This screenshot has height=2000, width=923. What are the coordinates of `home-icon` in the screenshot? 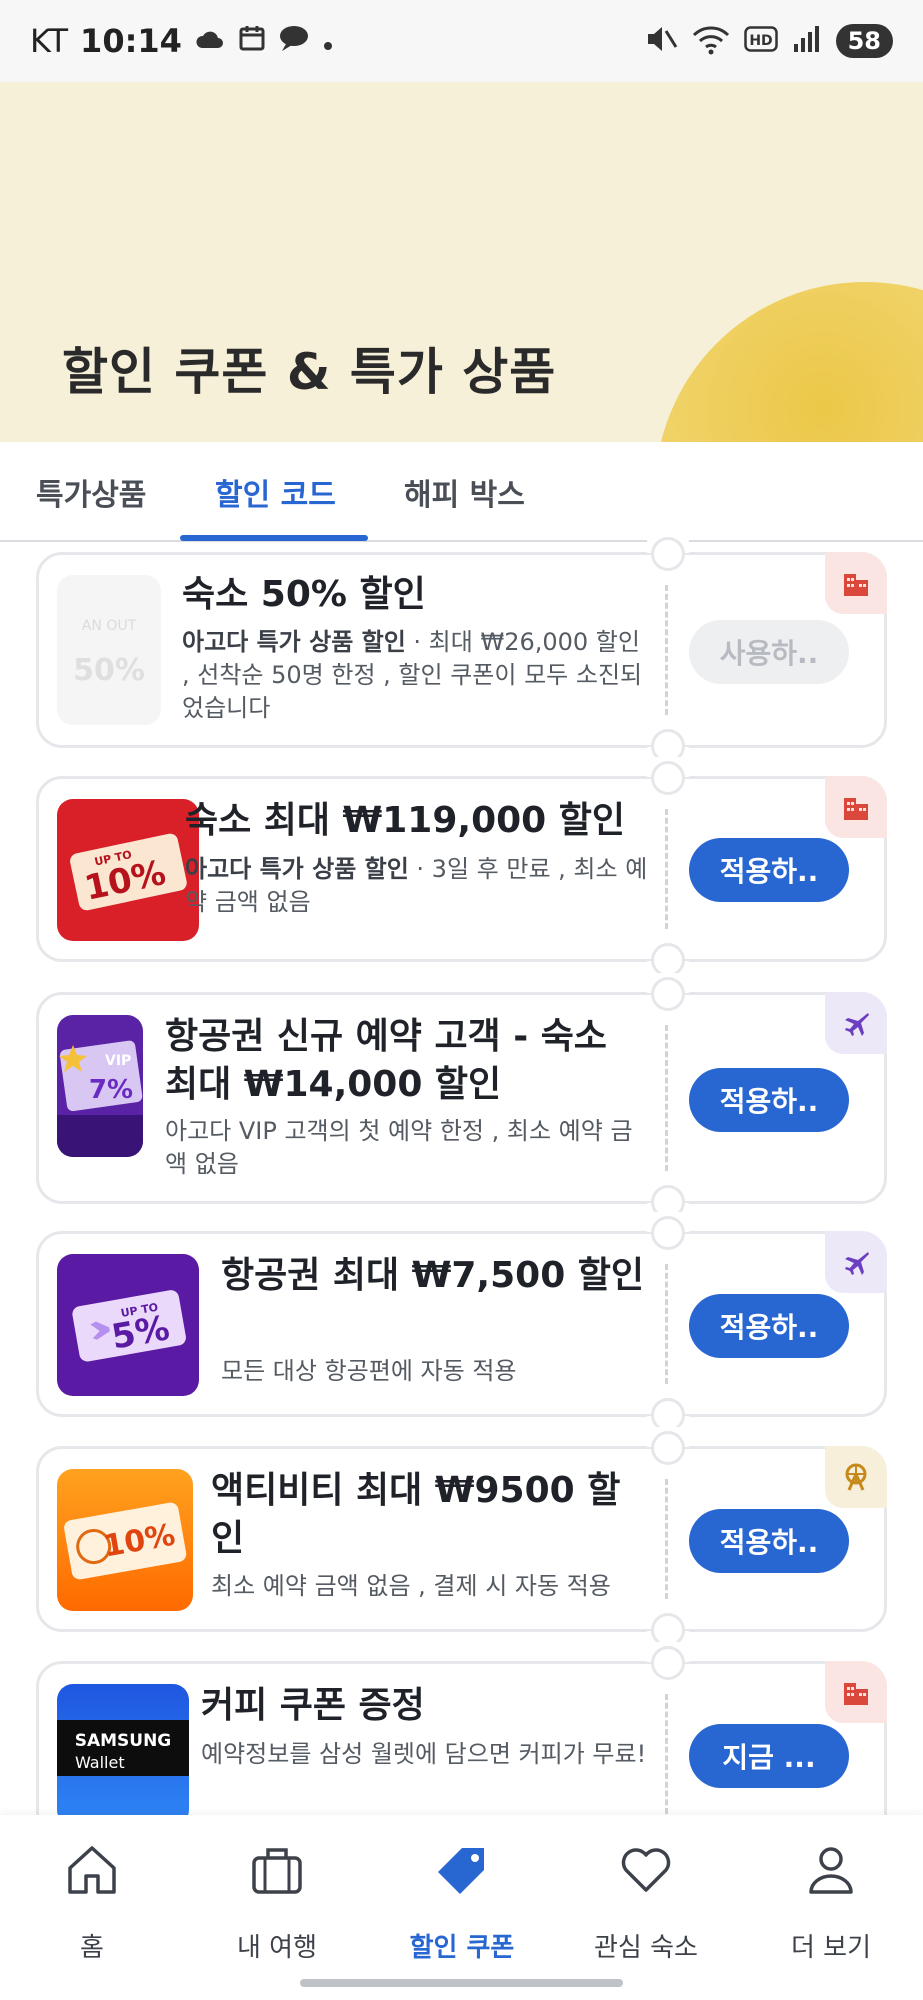 It's located at (92, 1870).